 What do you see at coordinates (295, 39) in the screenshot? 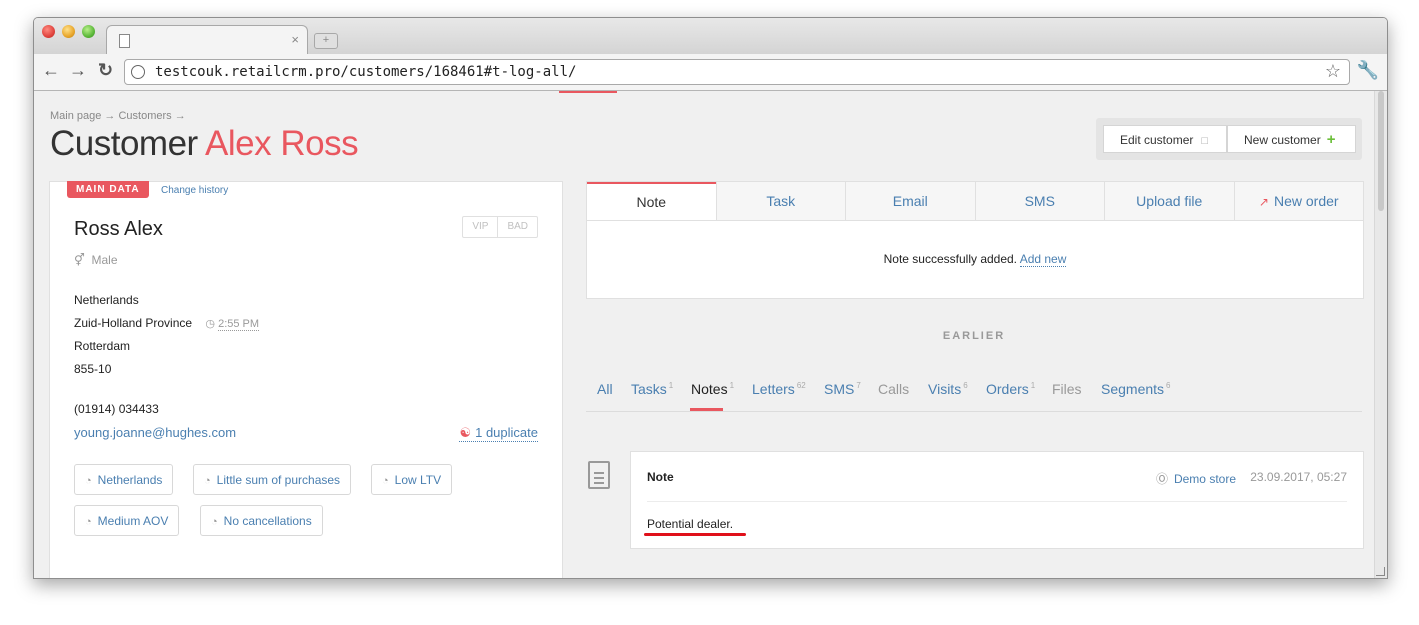
I see `tab-close-icon: ×` at bounding box center [295, 39].